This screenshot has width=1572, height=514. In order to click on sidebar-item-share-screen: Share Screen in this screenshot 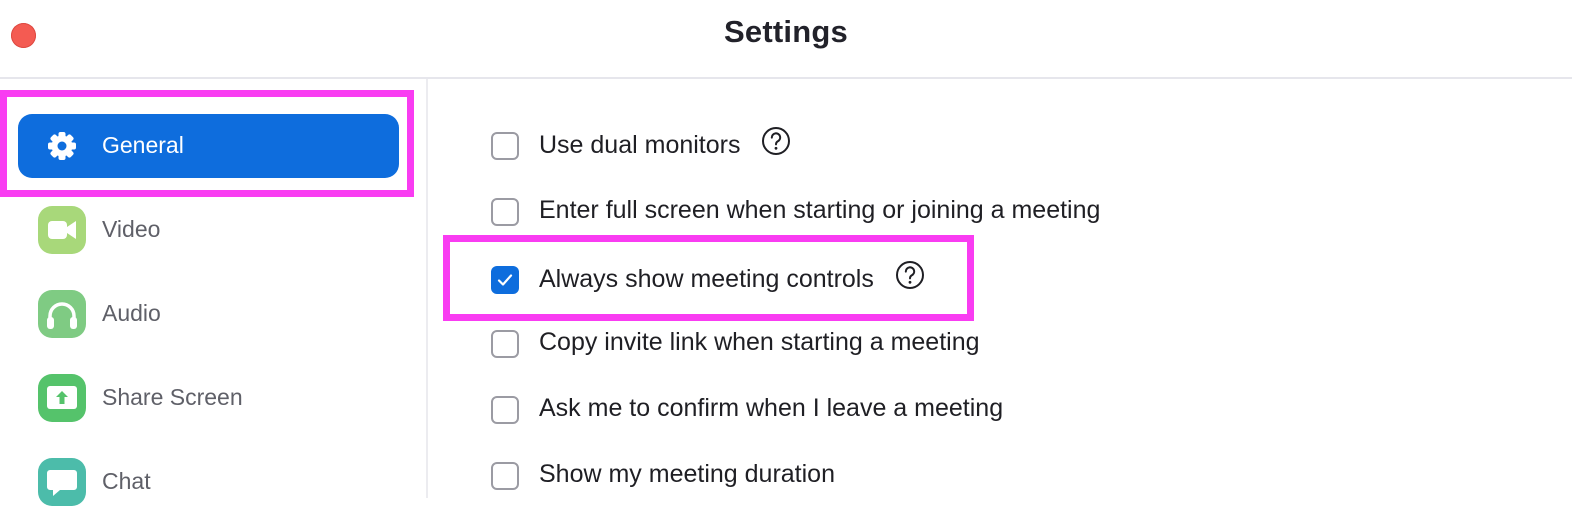, I will do `click(208, 398)`.